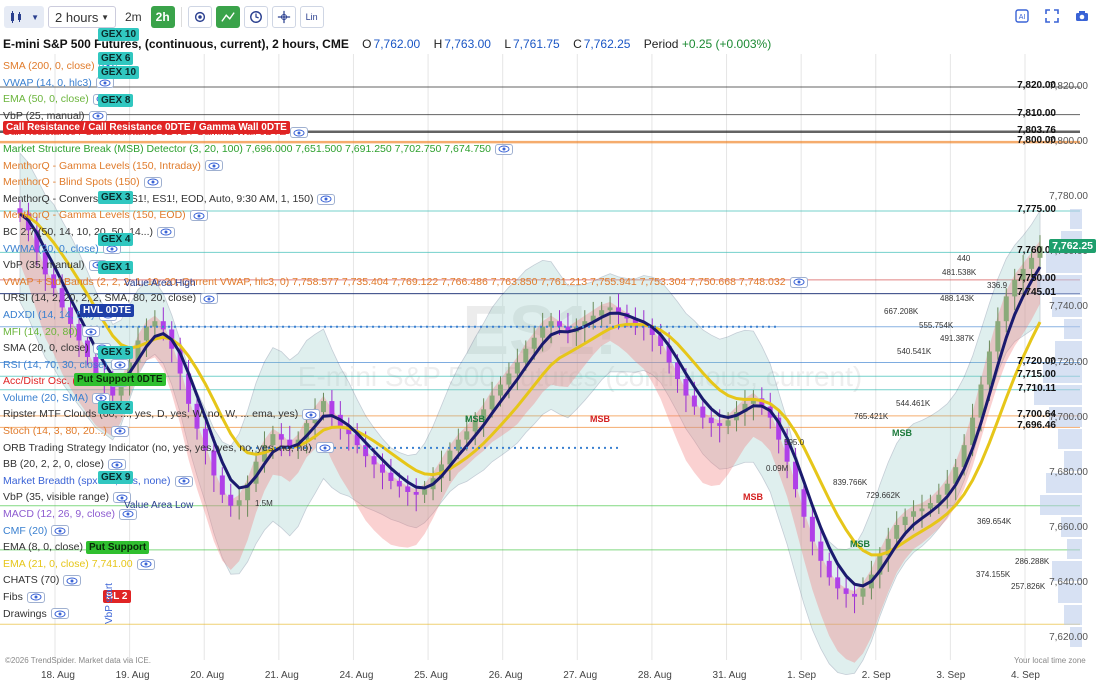 The width and height of the screenshot is (1100, 692). What do you see at coordinates (116, 407) in the screenshot?
I see `gex-tag: GEX 2` at bounding box center [116, 407].